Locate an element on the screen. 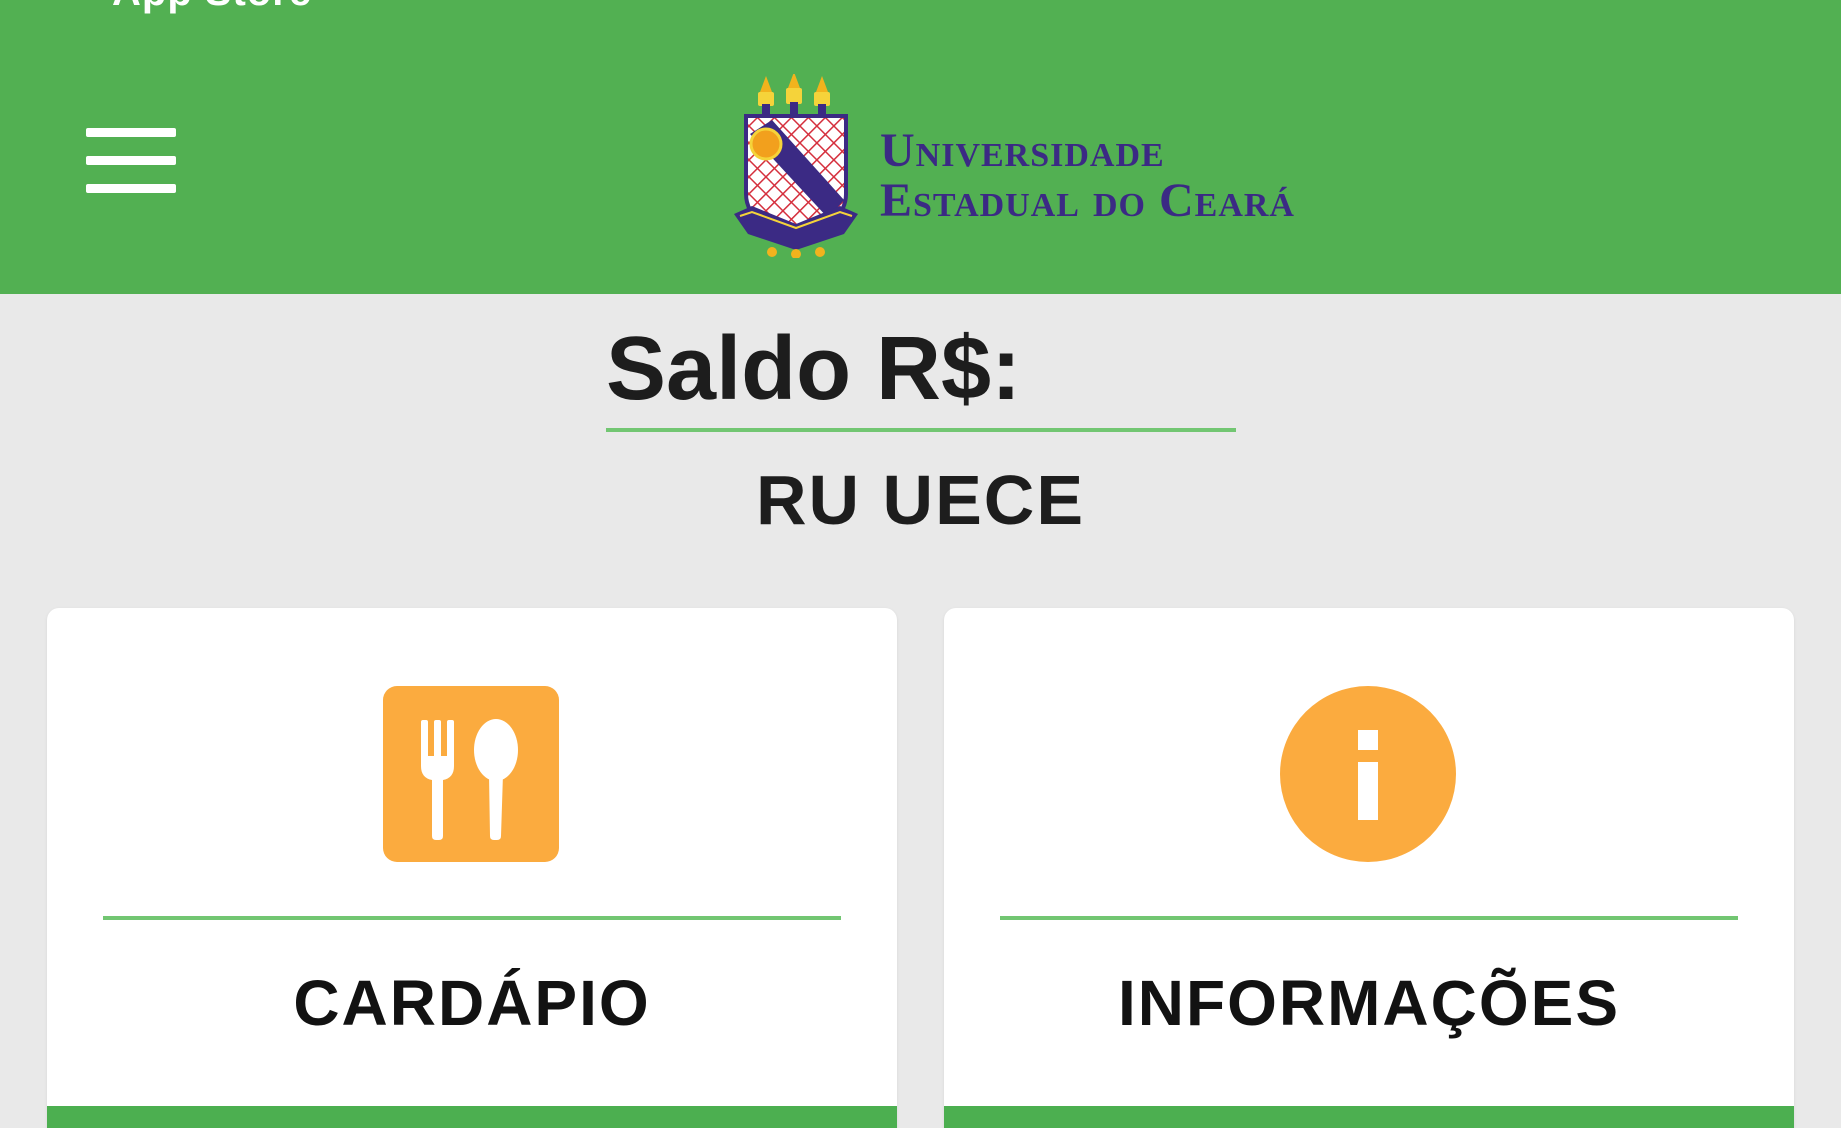  hamburger-menu-icon is located at coordinates (131, 132).